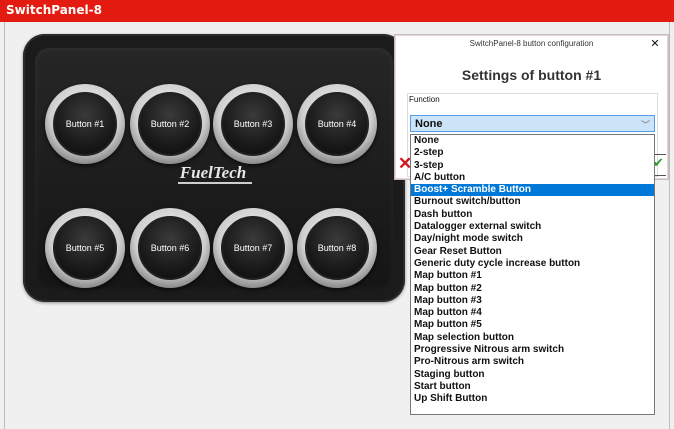  Describe the element at coordinates (531, 75) in the screenshot. I see `dialog-heading: Settings of button #1` at that location.